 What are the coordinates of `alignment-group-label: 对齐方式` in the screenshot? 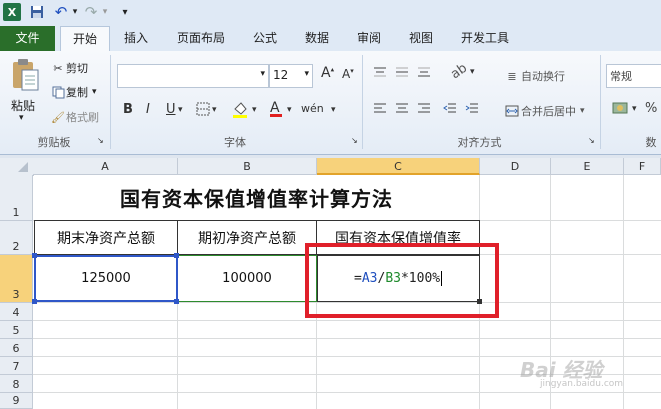 It's located at (479, 142).